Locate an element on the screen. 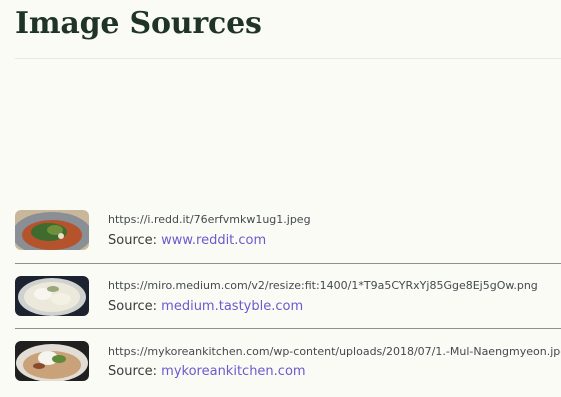 The width and height of the screenshot is (561, 397). source-line: Source: medium.tastyble.com is located at coordinates (205, 306).